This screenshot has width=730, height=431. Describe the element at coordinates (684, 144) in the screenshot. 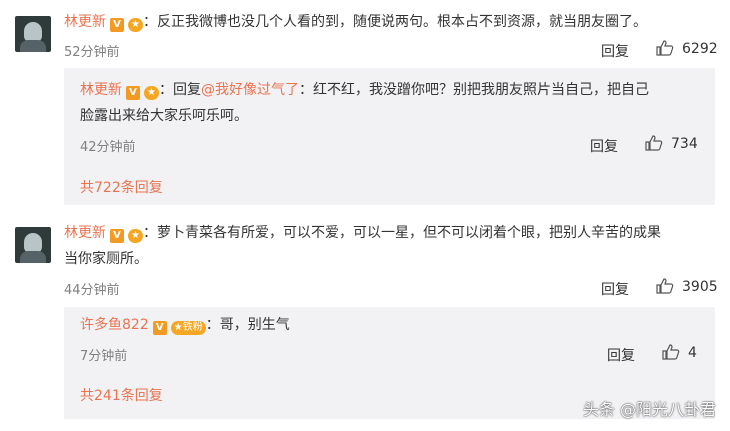

I see `like-count: 734` at that location.